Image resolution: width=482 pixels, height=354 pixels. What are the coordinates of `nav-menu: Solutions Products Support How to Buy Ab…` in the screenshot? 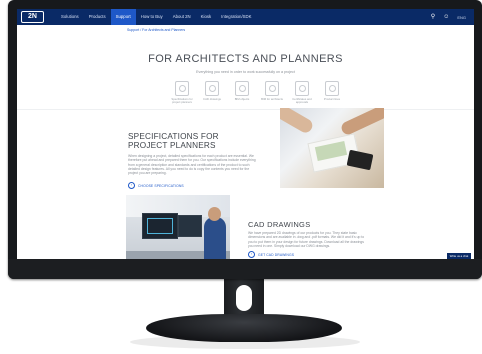 It's located at (156, 17).